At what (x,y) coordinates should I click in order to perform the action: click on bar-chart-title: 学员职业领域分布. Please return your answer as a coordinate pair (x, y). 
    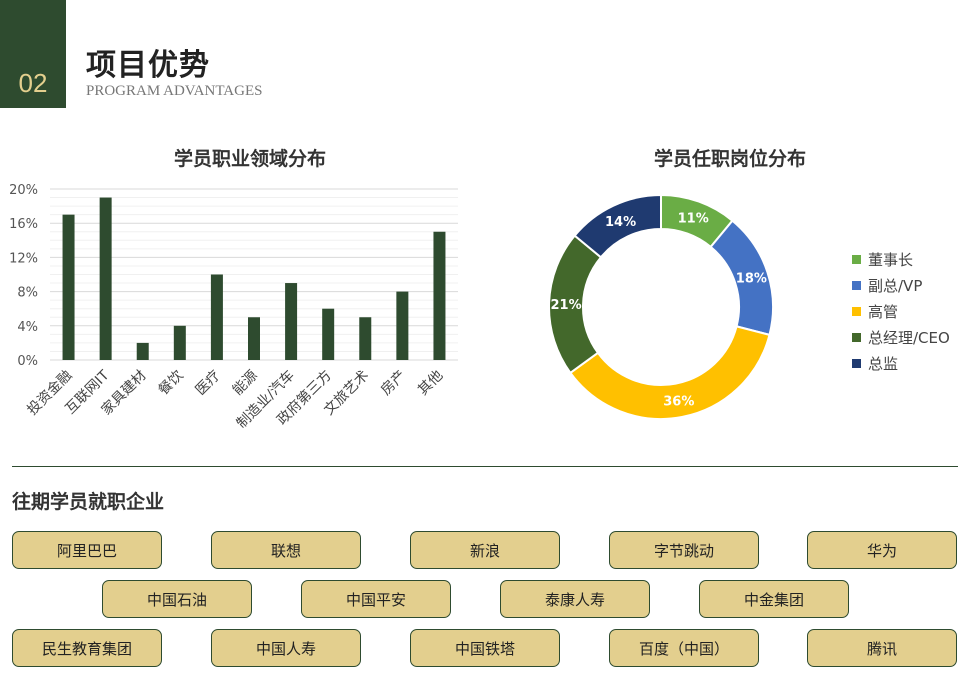
    Looking at the image, I should click on (249, 159).